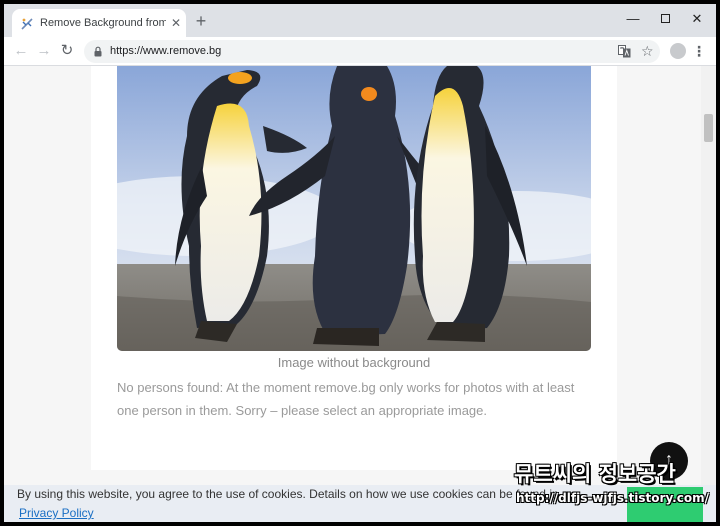 This screenshot has width=720, height=526. What do you see at coordinates (98, 51) in the screenshot?
I see `lock-icon` at bounding box center [98, 51].